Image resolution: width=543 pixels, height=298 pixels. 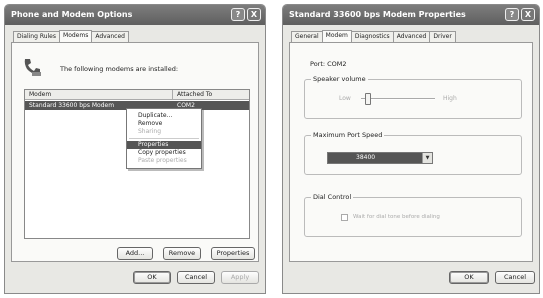 I want to click on column-header-modem: Modem, so click(x=99, y=94).